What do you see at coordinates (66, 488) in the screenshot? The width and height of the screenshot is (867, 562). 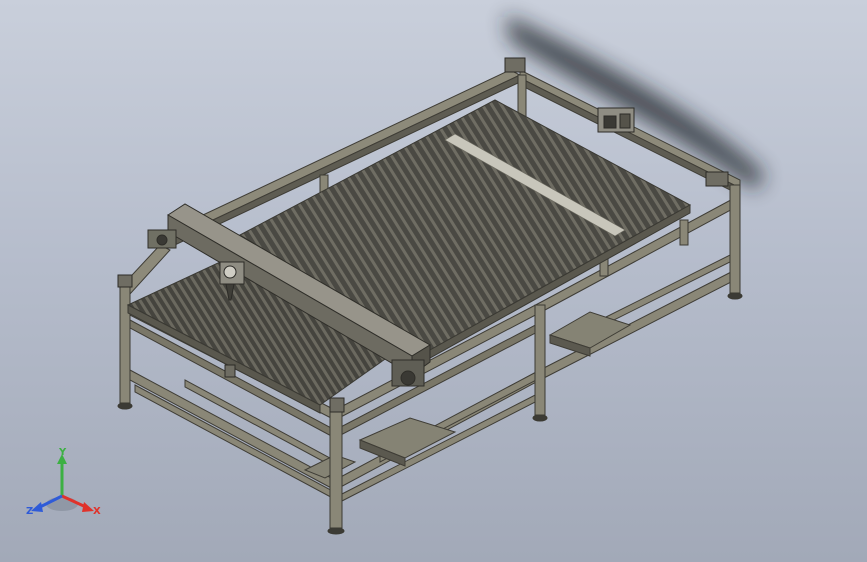 I see `coordinate-triad: Y X Z` at bounding box center [66, 488].